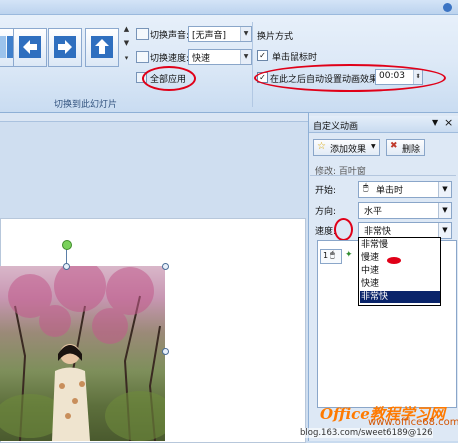 This screenshot has height=443, width=458. Describe the element at coordinates (165, 266) in the screenshot. I see `resize-handle-top-right` at that location.